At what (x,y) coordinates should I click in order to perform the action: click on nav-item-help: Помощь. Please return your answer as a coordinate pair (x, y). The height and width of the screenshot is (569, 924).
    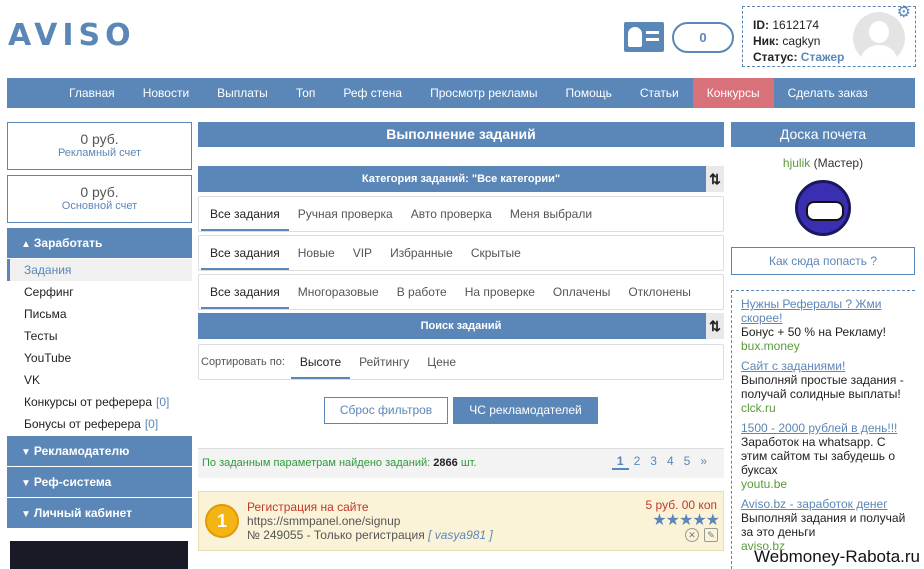
    Looking at the image, I should click on (589, 93).